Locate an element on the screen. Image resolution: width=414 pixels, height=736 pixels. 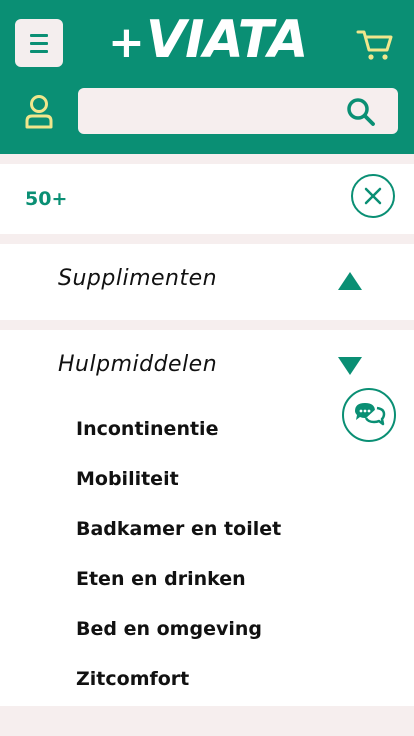
subcategory-item: Mobiliteit is located at coordinates (178, 491).